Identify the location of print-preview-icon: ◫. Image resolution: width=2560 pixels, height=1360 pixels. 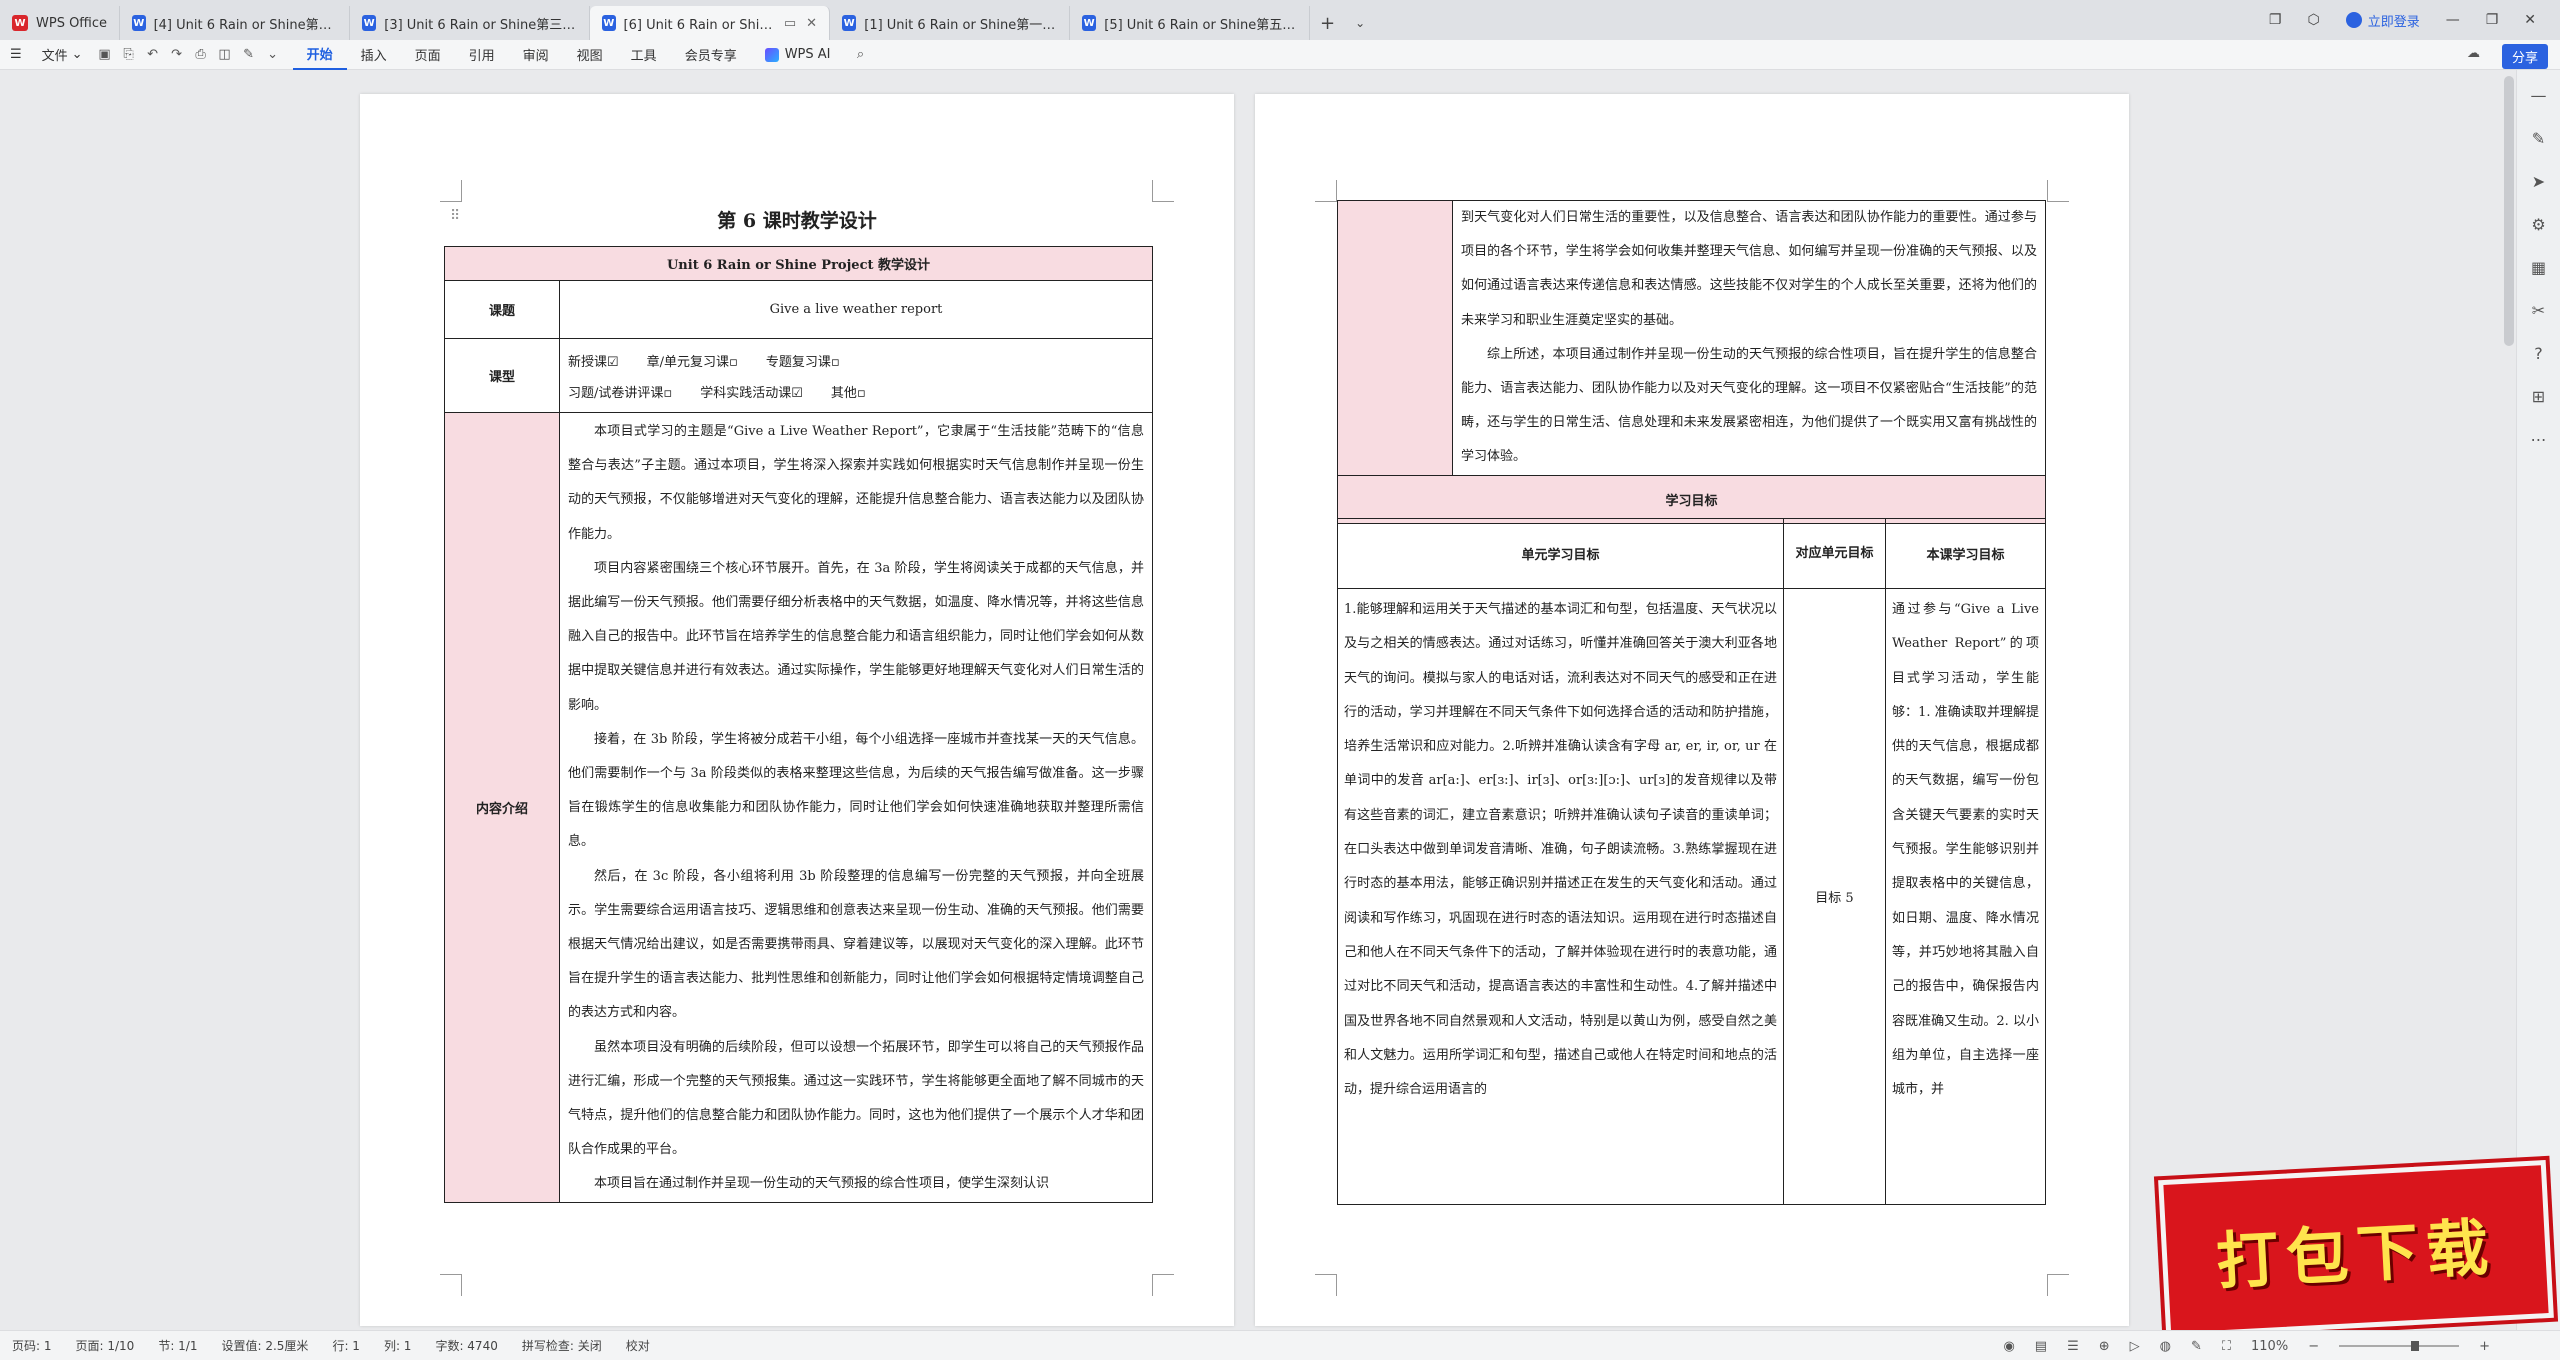
(225, 55).